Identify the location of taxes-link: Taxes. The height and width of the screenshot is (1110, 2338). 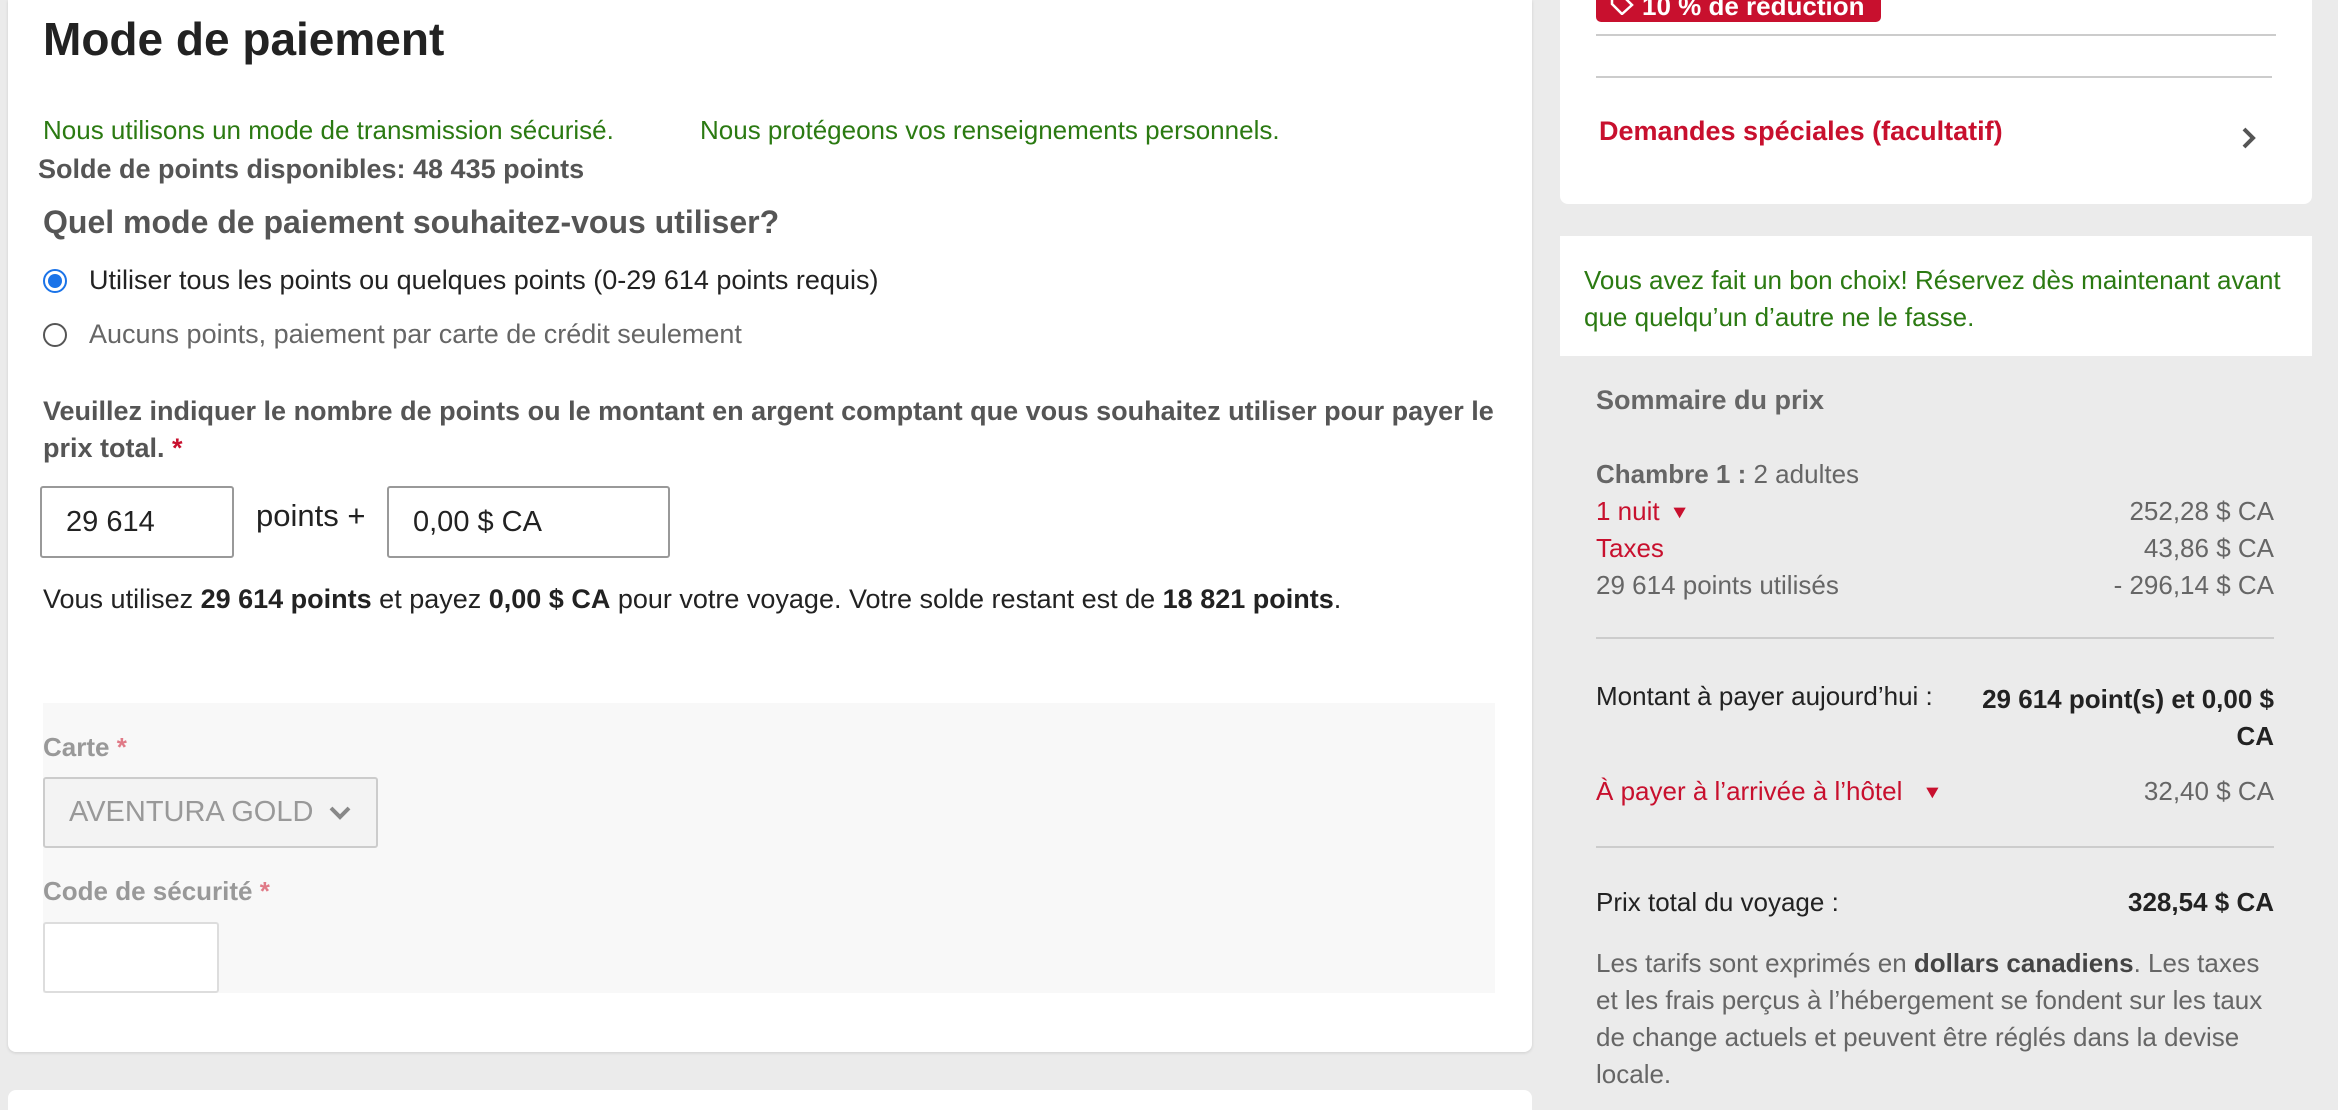
(1630, 548).